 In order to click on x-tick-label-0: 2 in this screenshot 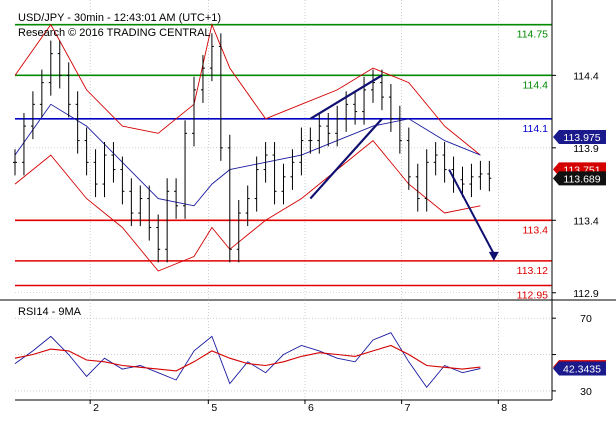, I will do `click(96, 408)`.